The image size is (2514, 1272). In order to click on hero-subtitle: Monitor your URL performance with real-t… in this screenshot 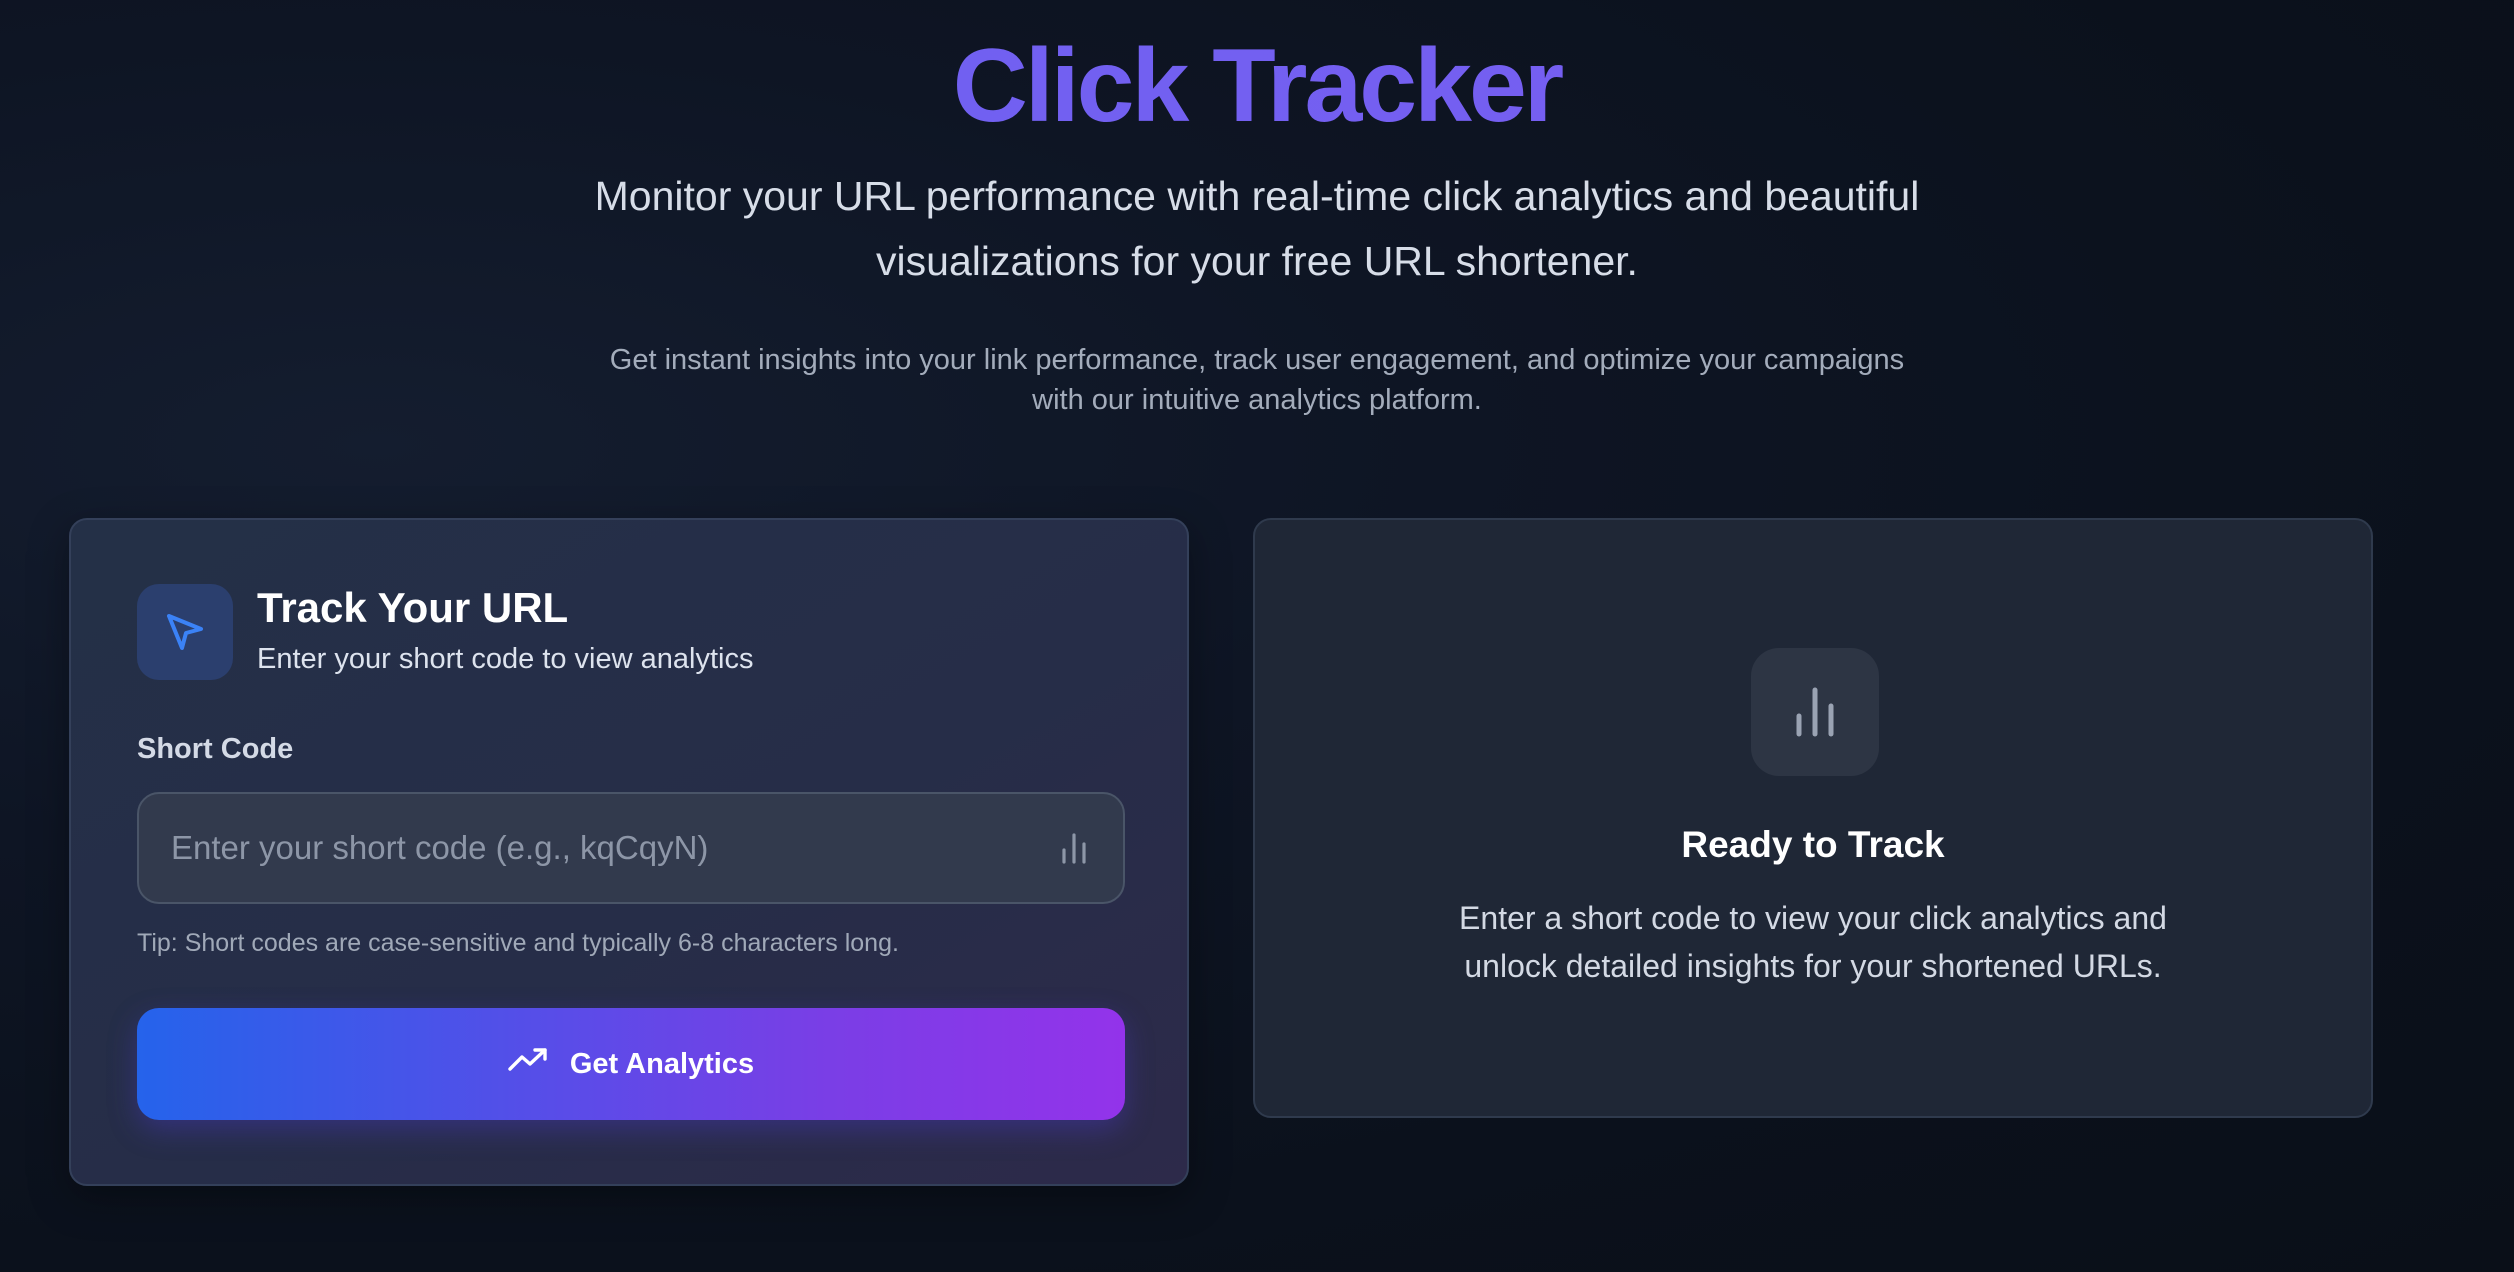, I will do `click(1257, 228)`.